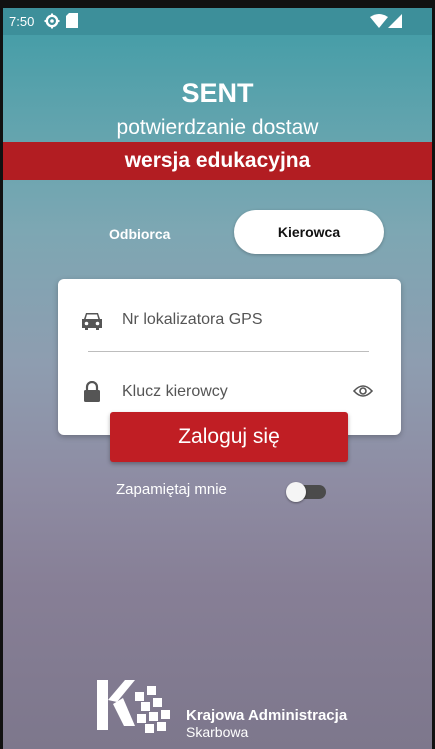 The width and height of the screenshot is (435, 749). I want to click on driver-key-field: Klucz kierowcy, so click(229, 393).